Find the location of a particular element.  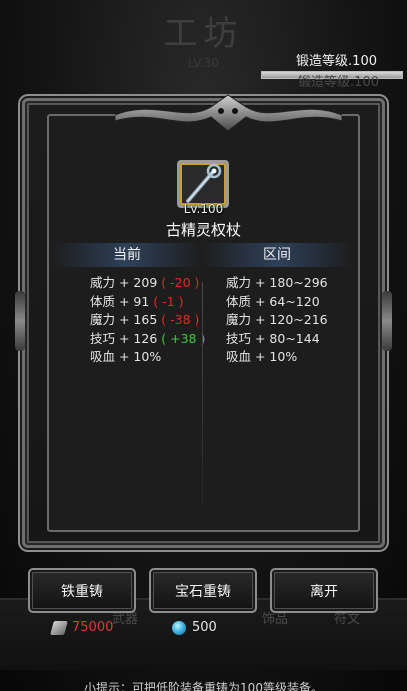

forge-level-label: 锻造等级.100 is located at coordinates (336, 61).